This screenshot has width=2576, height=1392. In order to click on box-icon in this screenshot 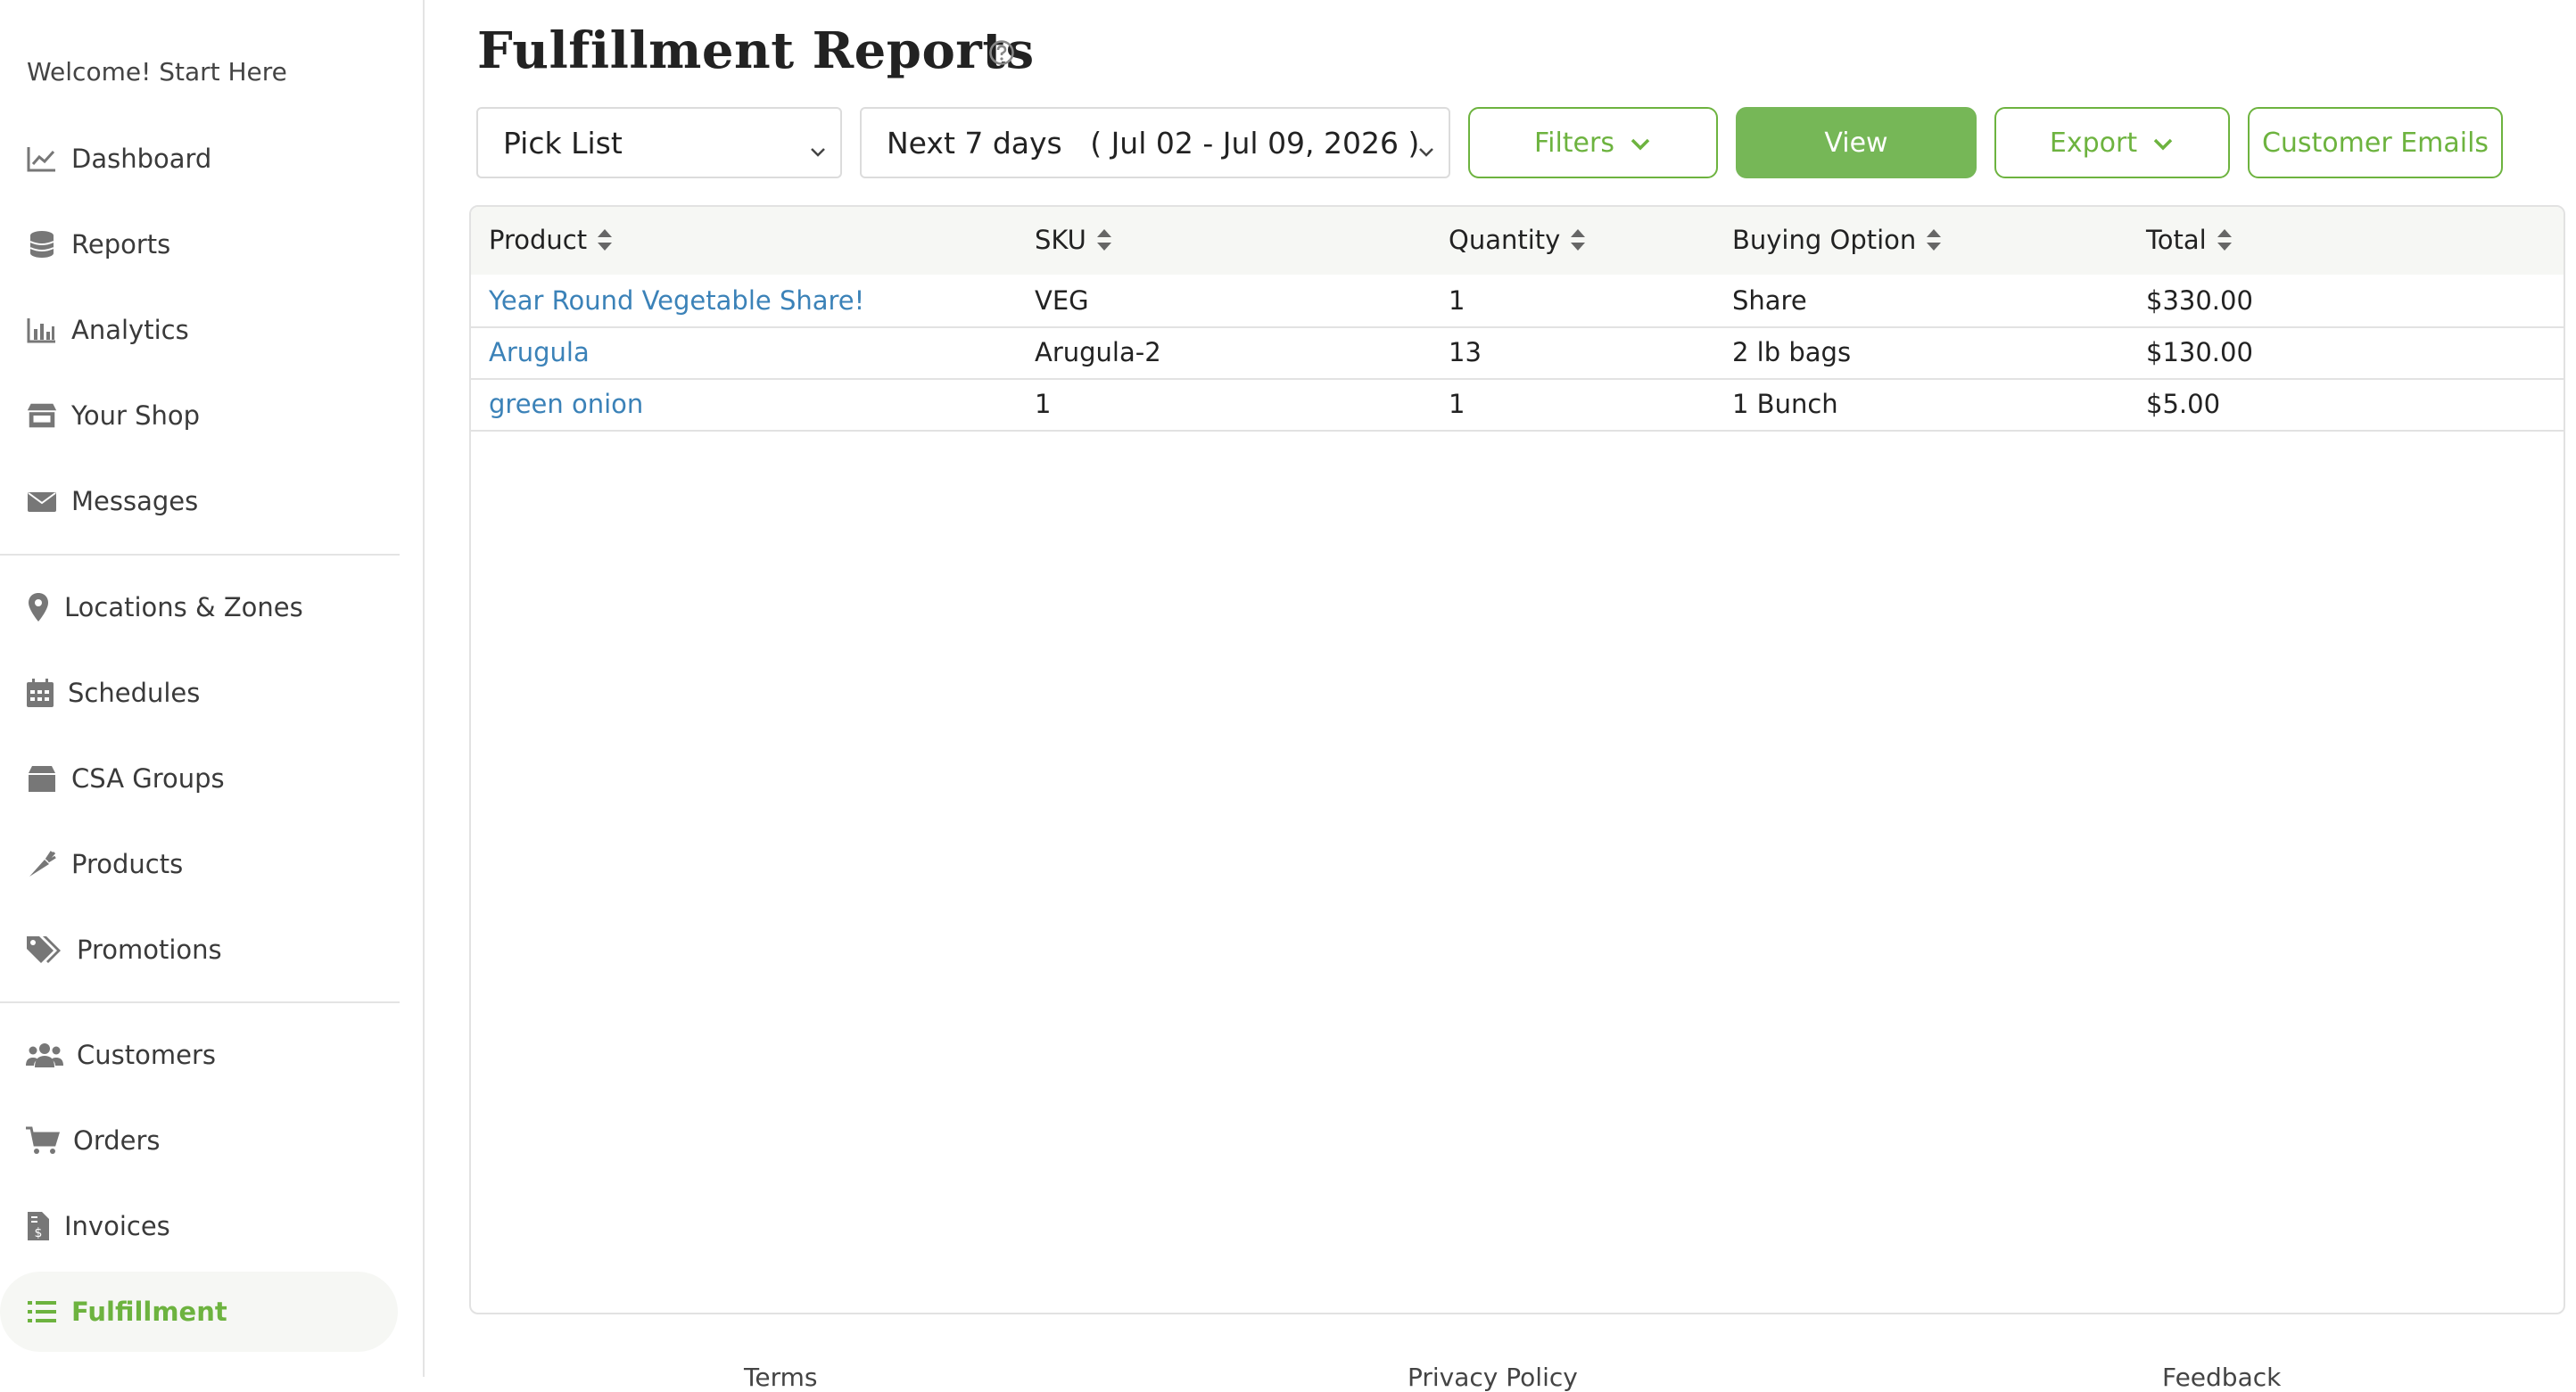, I will do `click(42, 778)`.